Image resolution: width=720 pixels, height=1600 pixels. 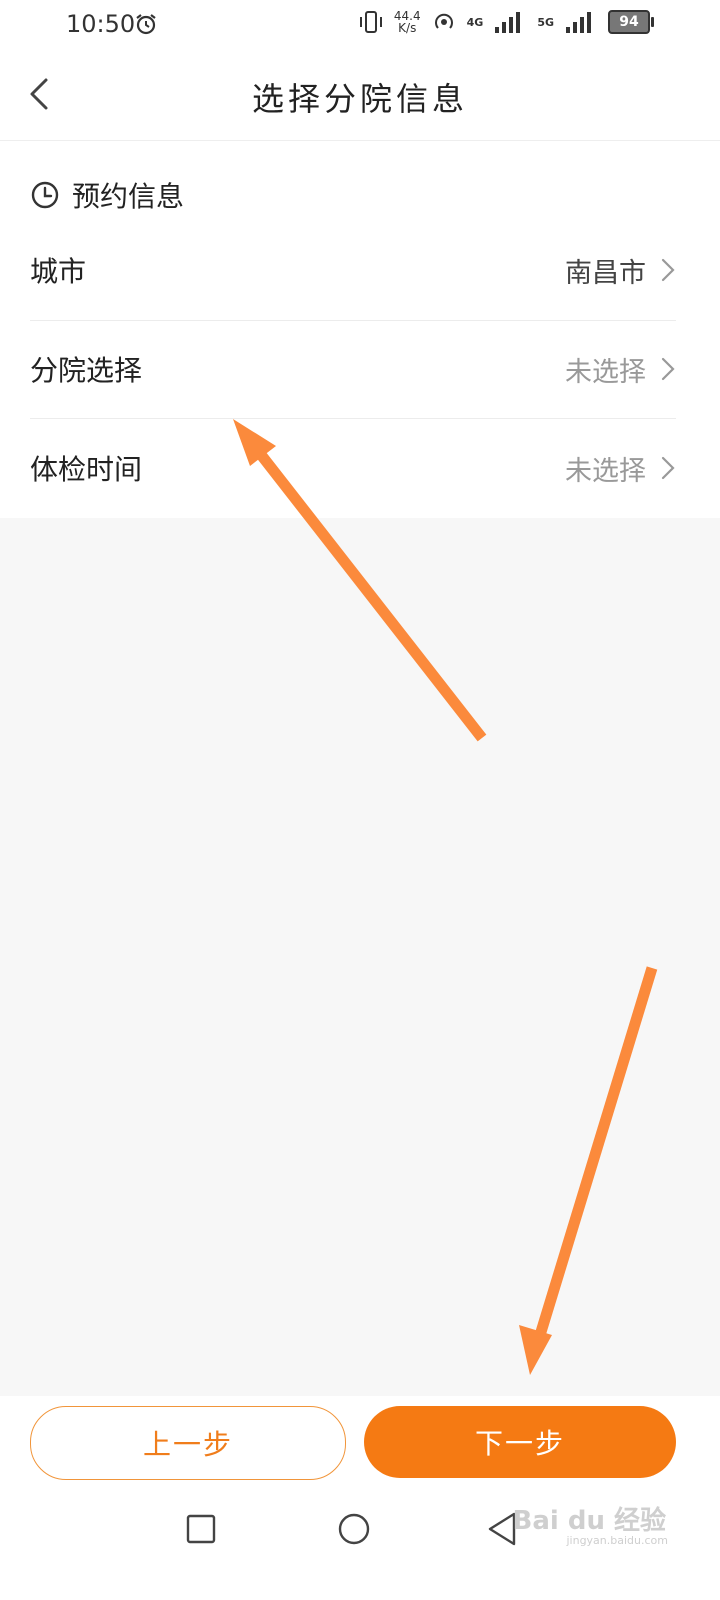 What do you see at coordinates (475, 22) in the screenshot?
I see `network-type: 4G` at bounding box center [475, 22].